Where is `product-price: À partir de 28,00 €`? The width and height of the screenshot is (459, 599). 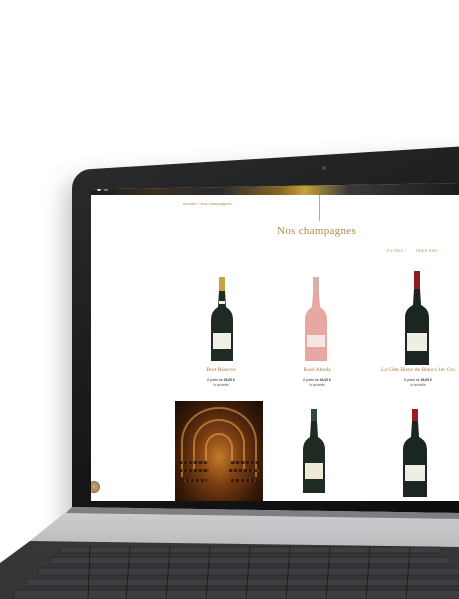
product-price: À partir de 28,00 € is located at coordinates (221, 380).